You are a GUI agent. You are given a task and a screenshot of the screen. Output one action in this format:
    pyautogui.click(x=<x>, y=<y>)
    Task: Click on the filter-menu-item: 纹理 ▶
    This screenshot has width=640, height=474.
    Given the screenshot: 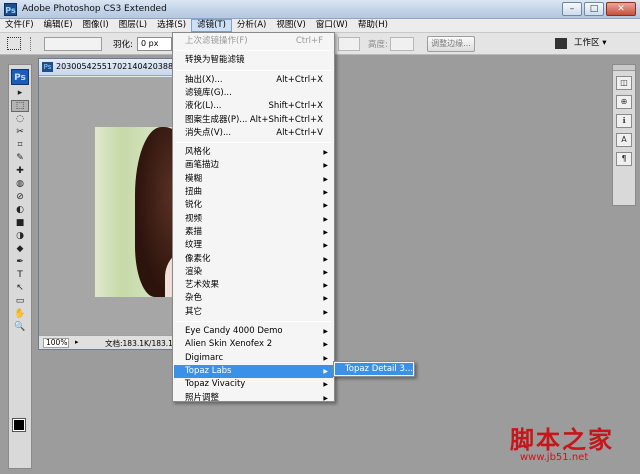 What is the action you would take?
    pyautogui.click(x=253, y=245)
    